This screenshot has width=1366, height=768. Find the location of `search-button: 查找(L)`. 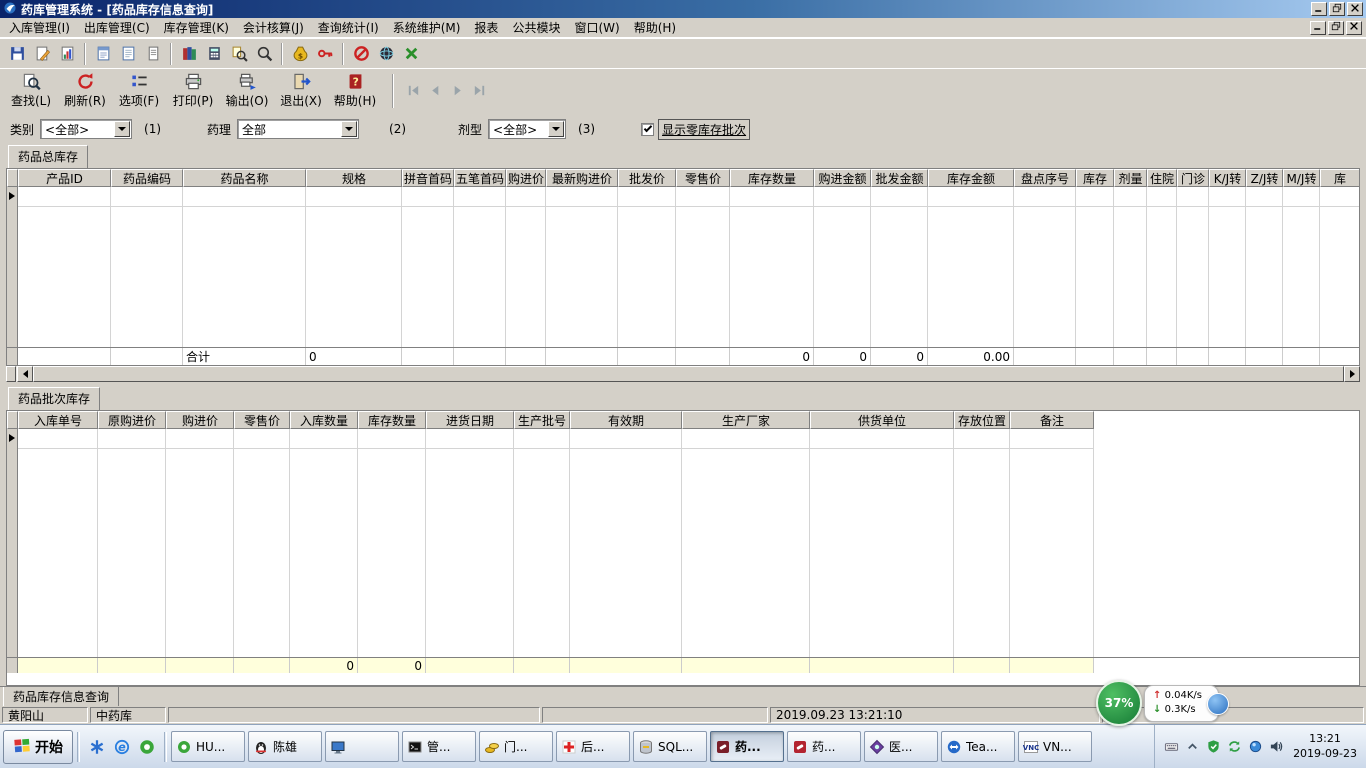

search-button: 查找(L) is located at coordinates (31, 91).